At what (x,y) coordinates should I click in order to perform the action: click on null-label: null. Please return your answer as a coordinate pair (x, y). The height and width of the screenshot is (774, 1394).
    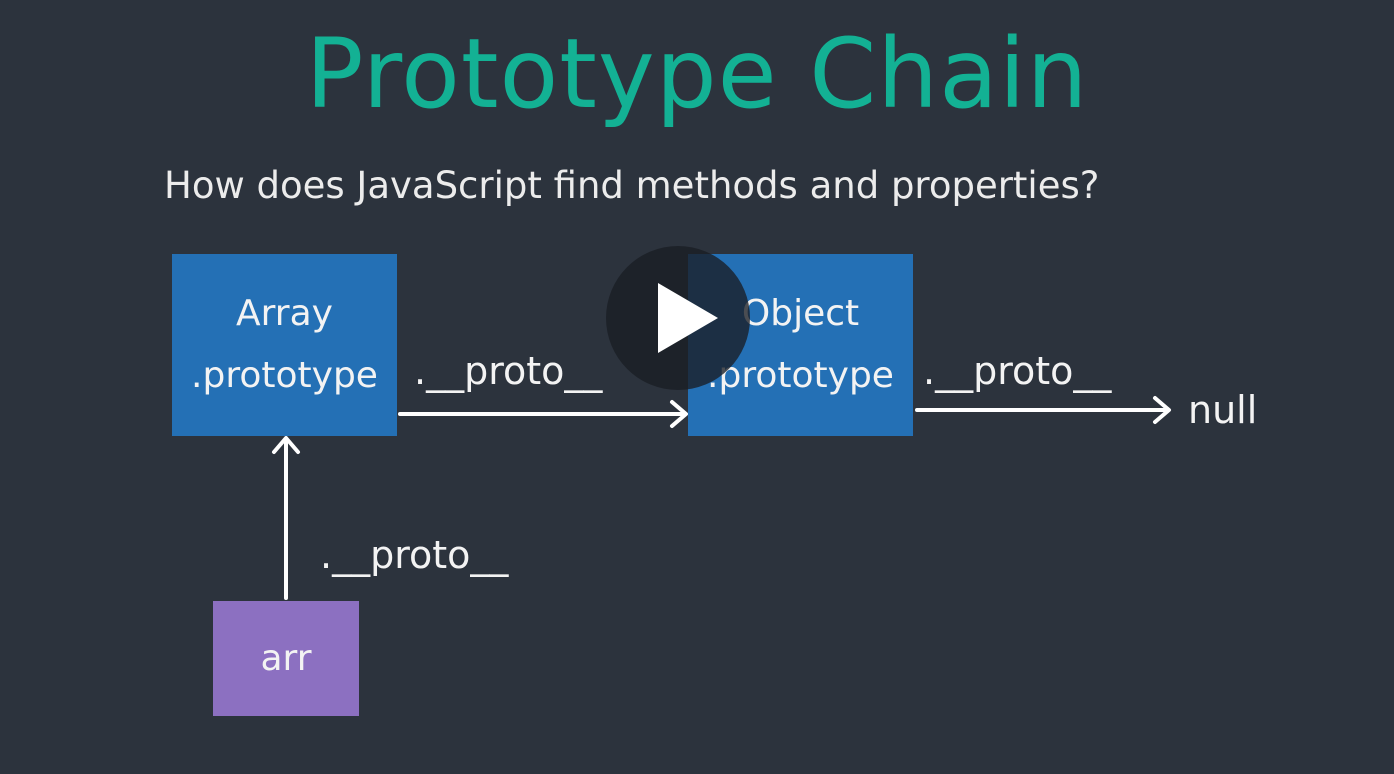
    Looking at the image, I should click on (1223, 410).